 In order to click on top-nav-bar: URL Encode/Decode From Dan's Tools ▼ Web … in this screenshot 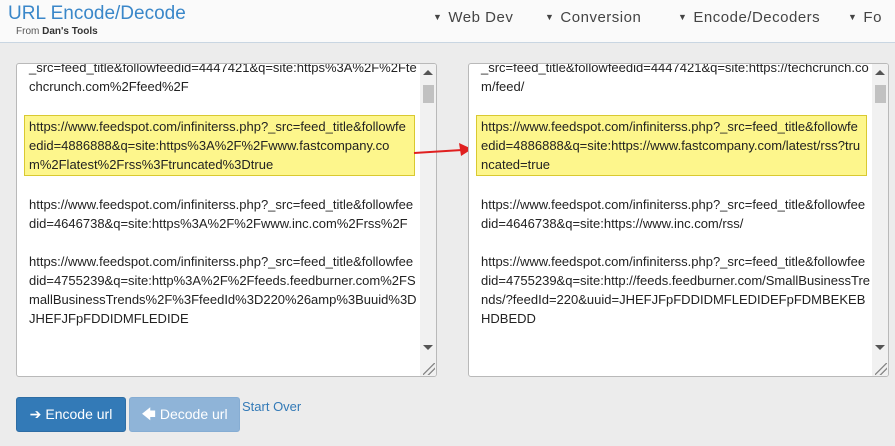, I will do `click(447, 21)`.